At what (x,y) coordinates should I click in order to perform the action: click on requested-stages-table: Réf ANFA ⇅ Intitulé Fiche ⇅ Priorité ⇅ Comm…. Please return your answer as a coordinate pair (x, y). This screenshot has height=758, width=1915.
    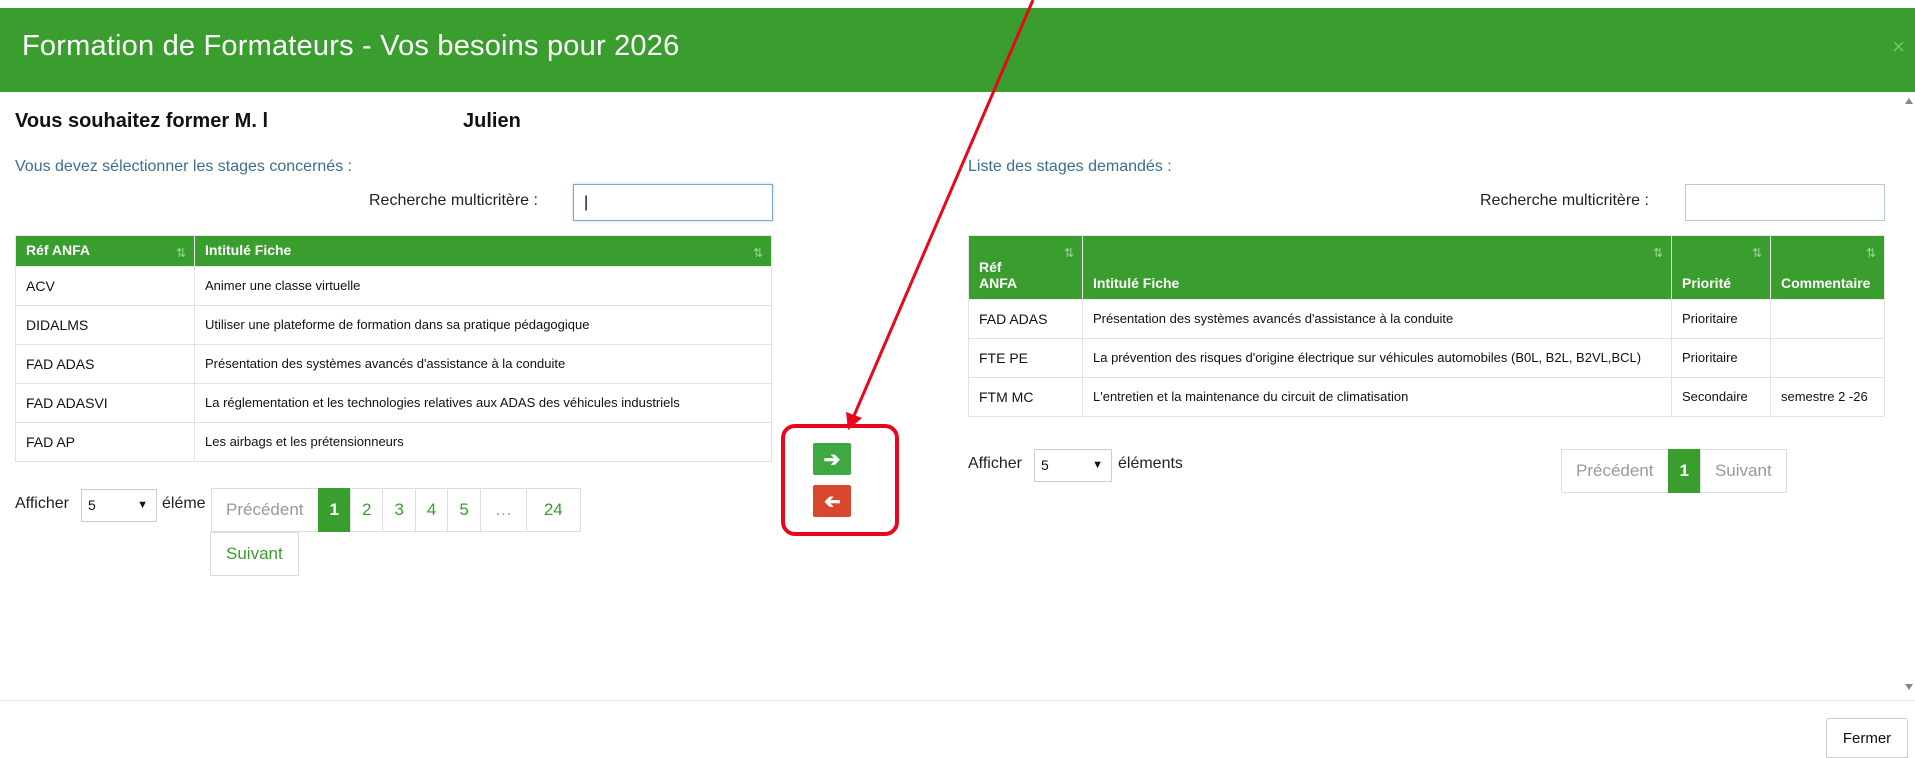
    Looking at the image, I should click on (1426, 326).